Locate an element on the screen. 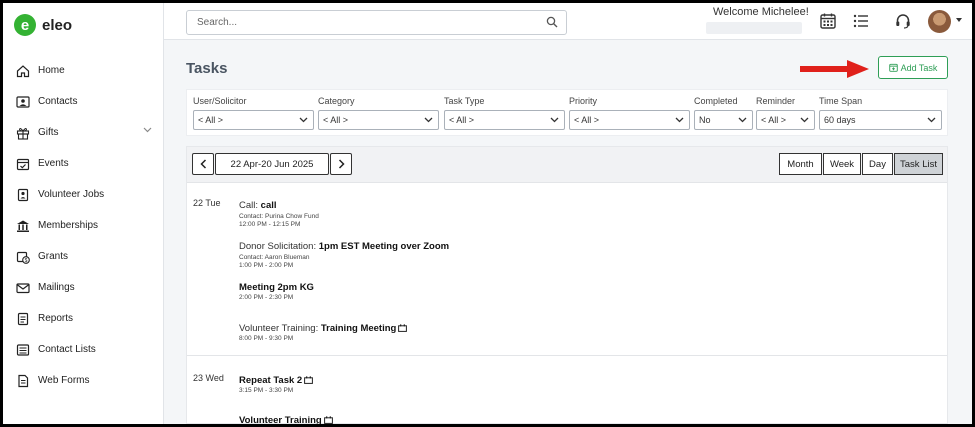  search-box is located at coordinates (376, 22).